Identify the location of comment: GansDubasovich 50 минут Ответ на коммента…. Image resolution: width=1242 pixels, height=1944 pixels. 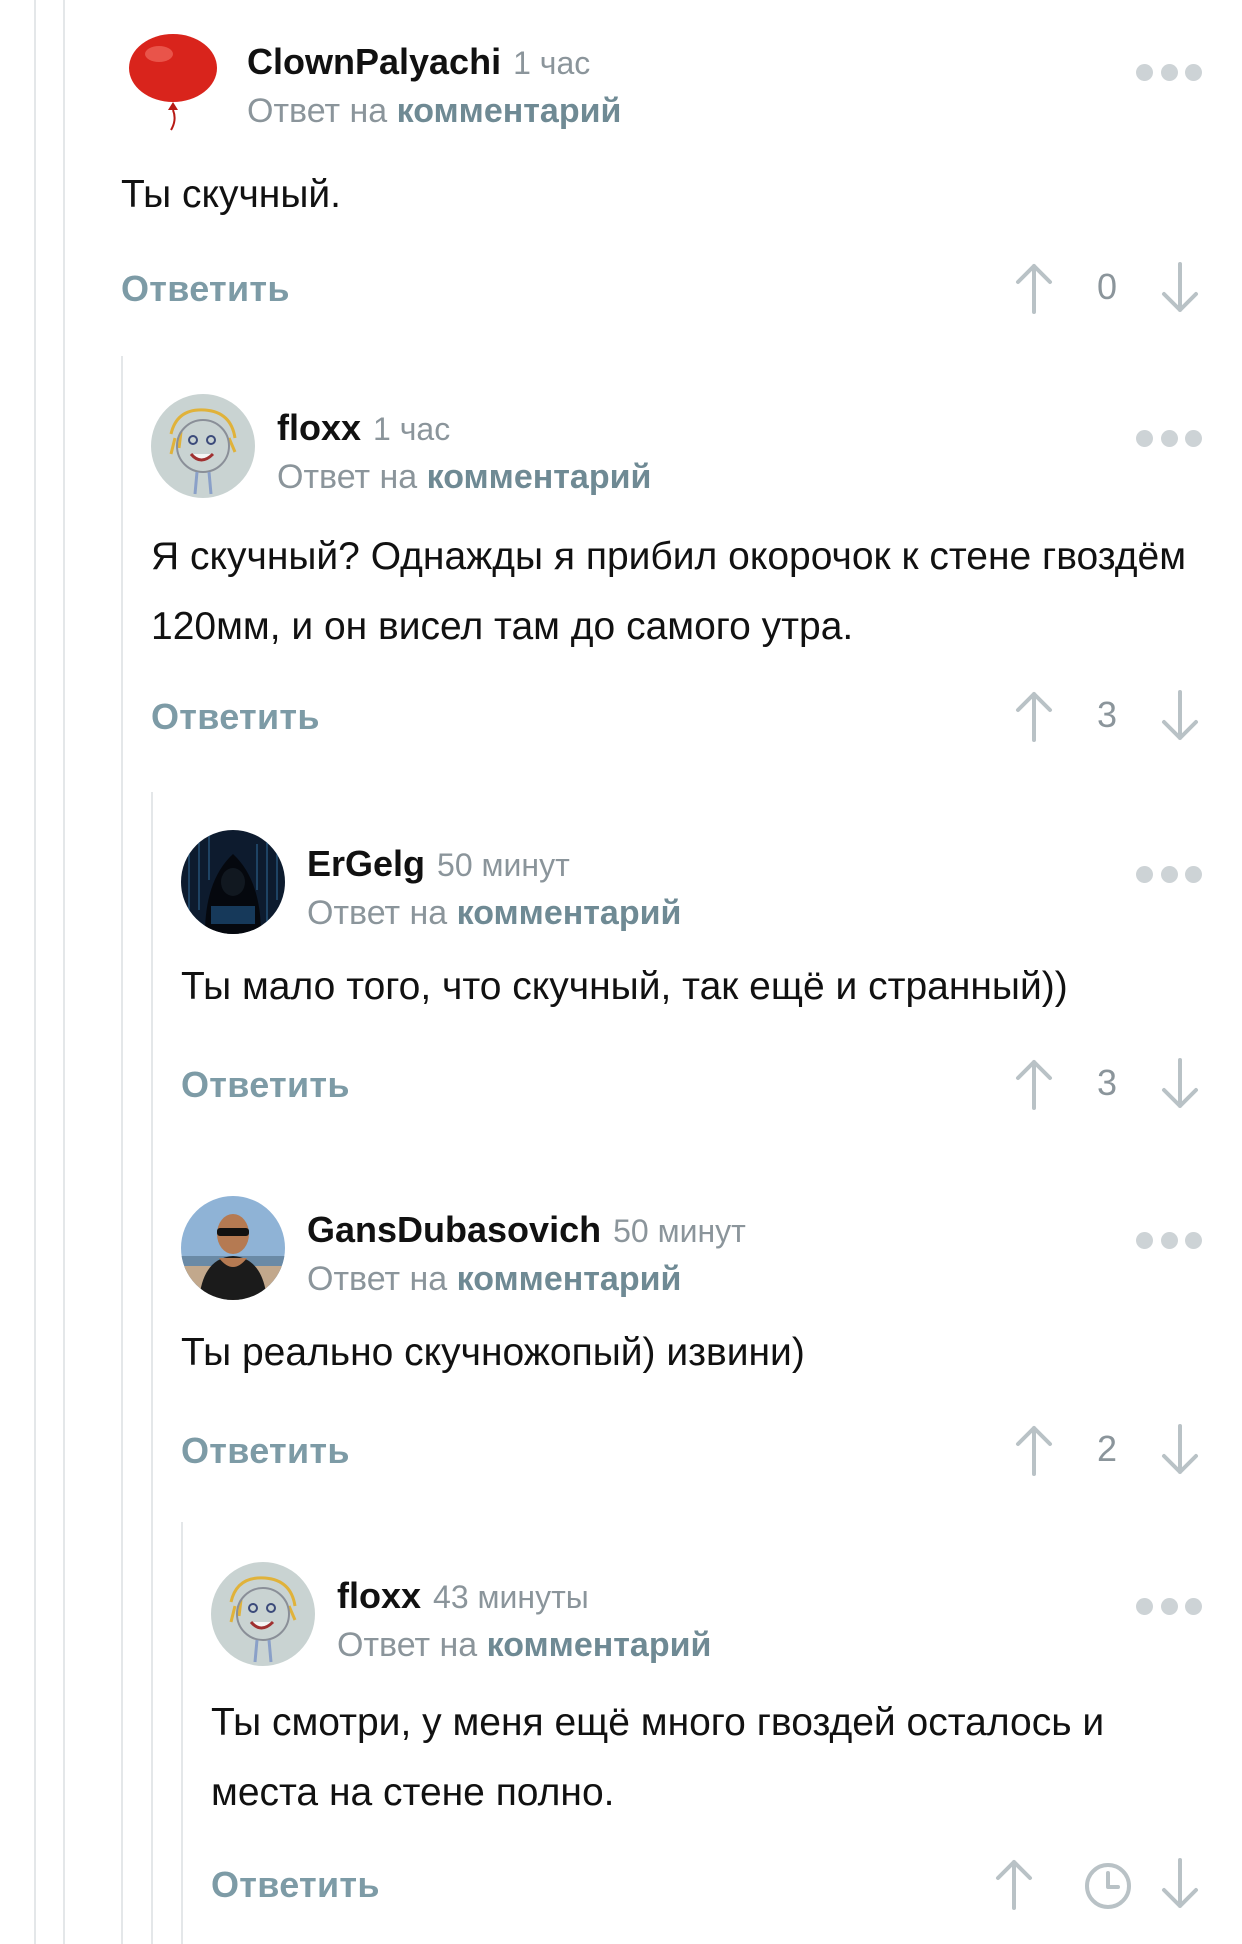
(691, 1343).